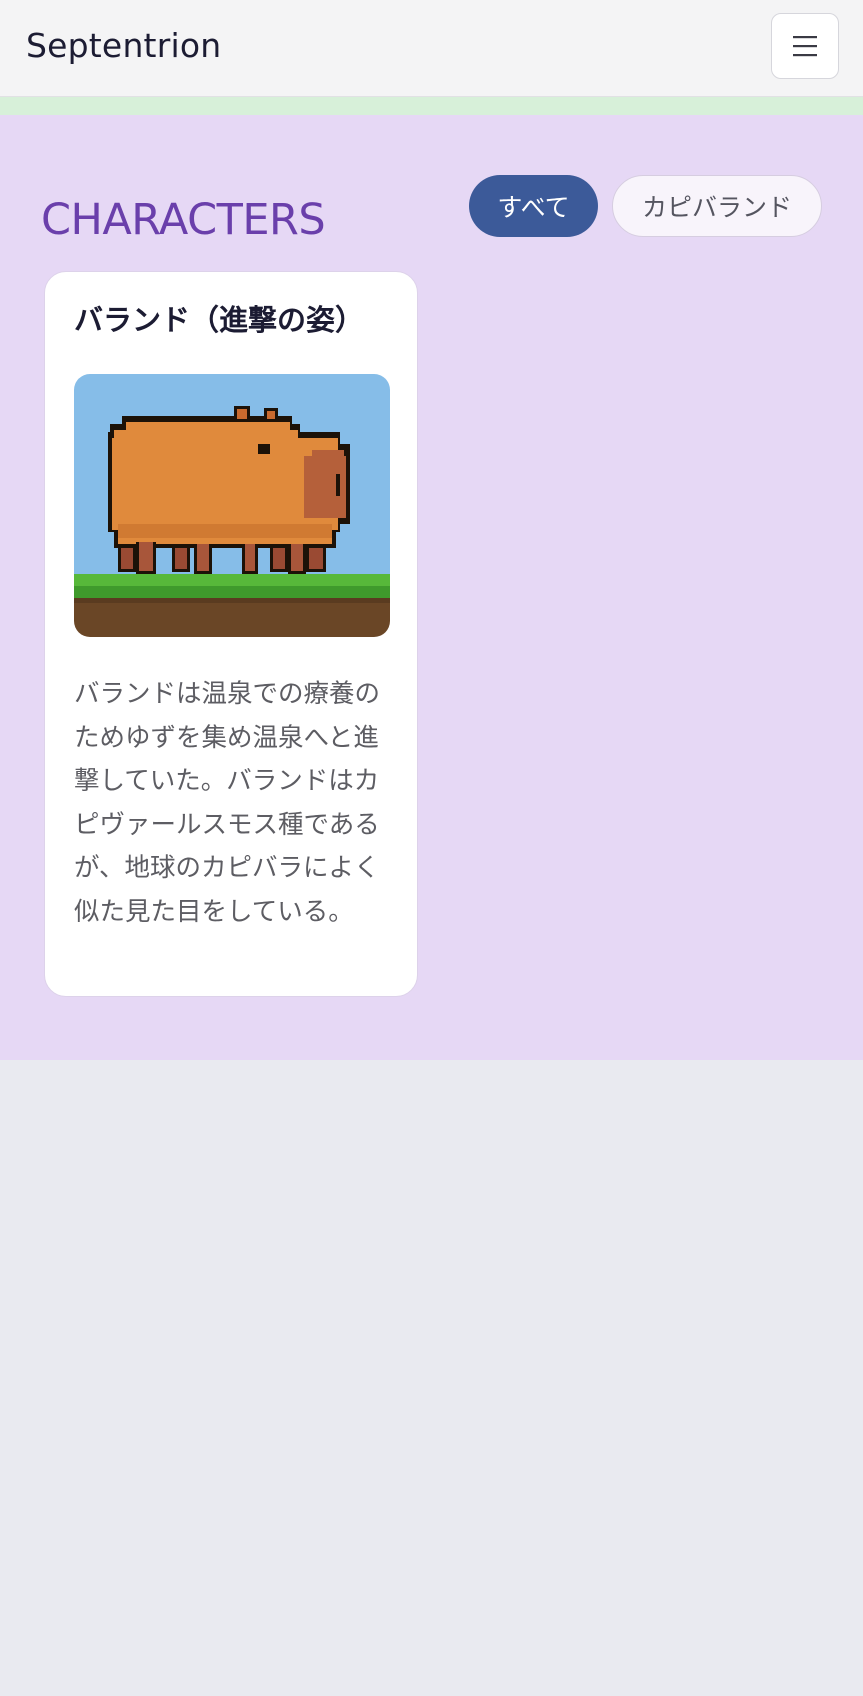  I want to click on section-title: CHARACTERS, so click(183, 220).